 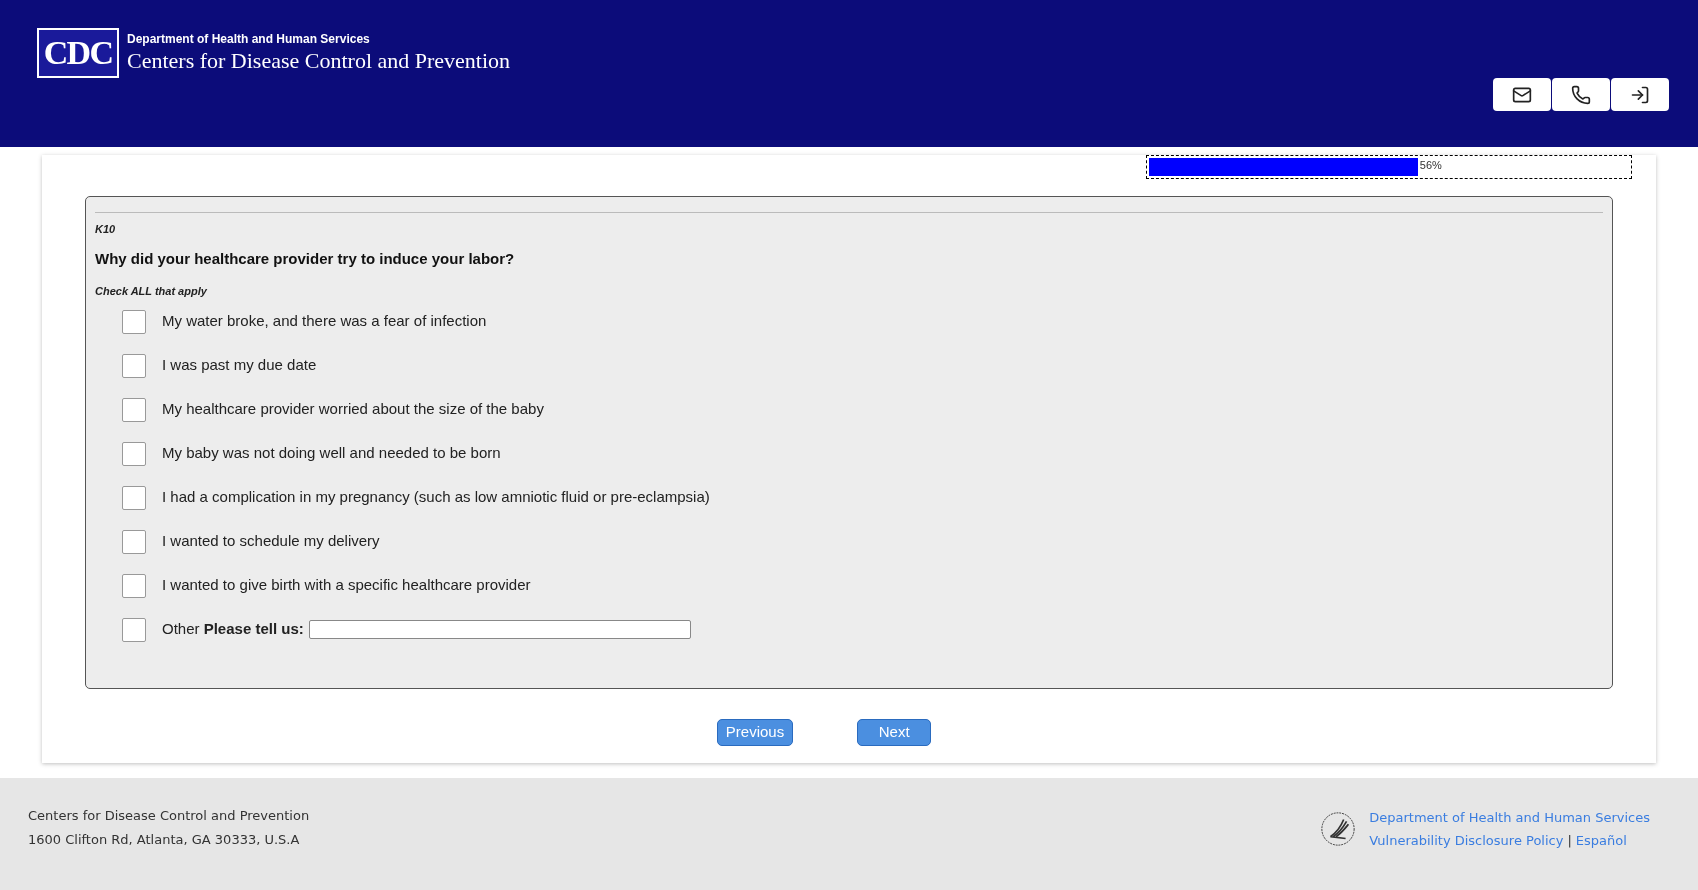 I want to click on option-label: I was past my due date, so click(x=239, y=365).